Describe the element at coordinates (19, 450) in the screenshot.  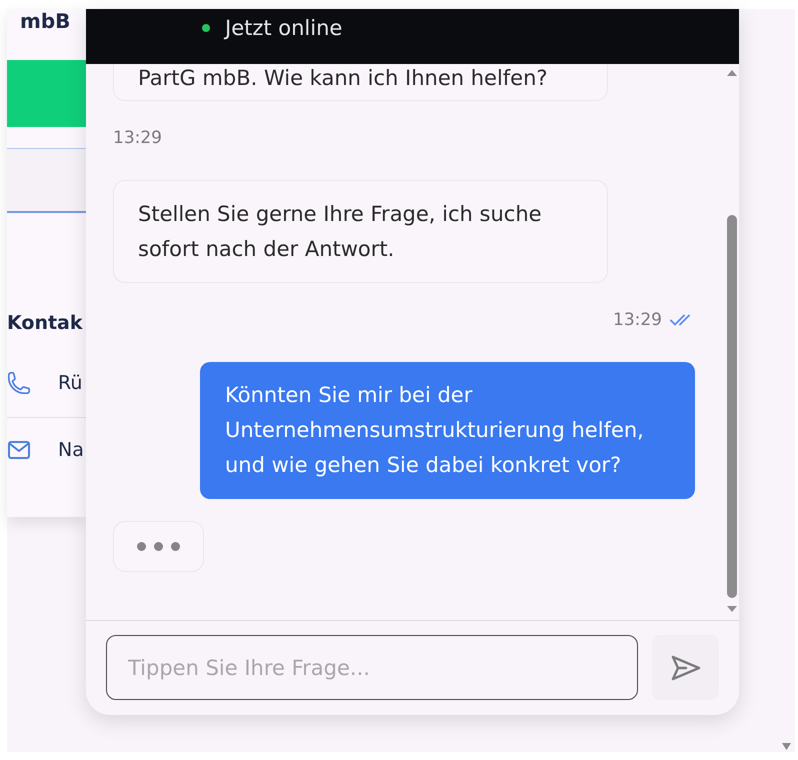
I see `mail-icon` at that location.